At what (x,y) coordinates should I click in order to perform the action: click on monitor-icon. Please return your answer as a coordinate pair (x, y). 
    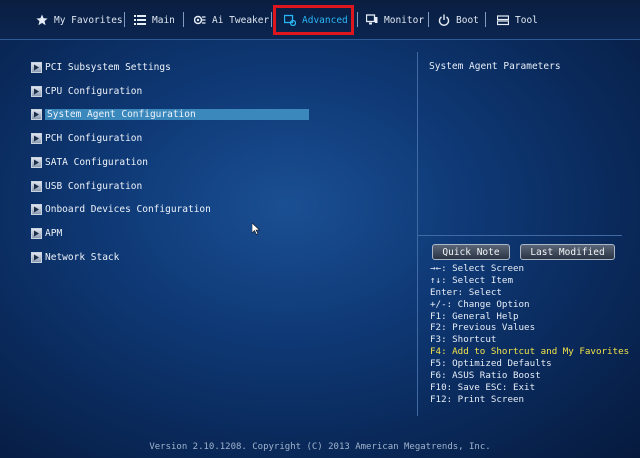
    Looking at the image, I should click on (372, 20).